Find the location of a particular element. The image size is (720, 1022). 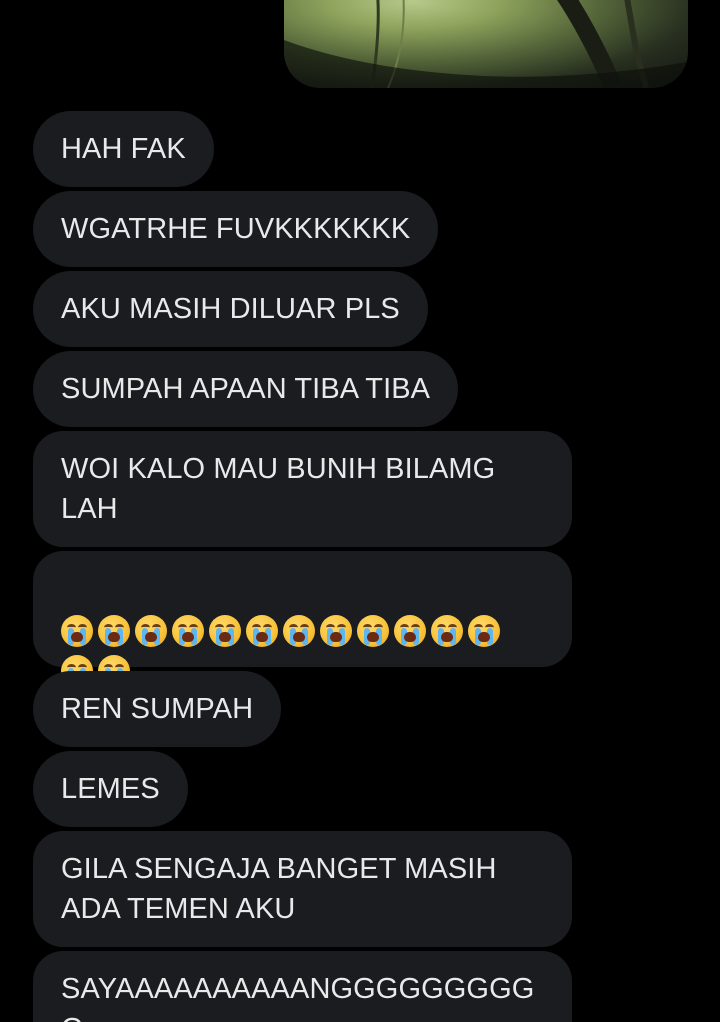

message-bubble-2: WGATRHE FUVKKKKKKK is located at coordinates (236, 229).